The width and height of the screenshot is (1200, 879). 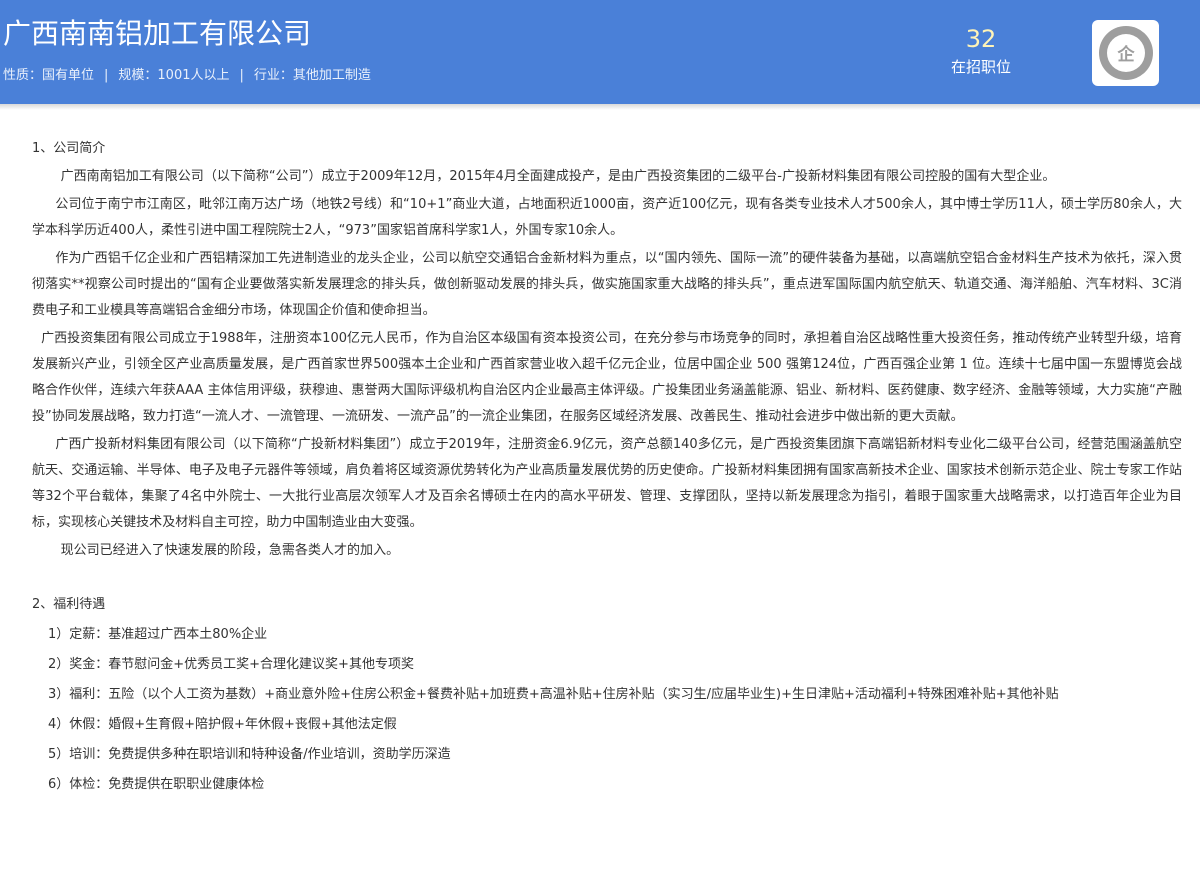 What do you see at coordinates (231, 664) in the screenshot?
I see `benefit-item: 2）奖金：春节慰问金+优秀员工奖+合理化建议奖+其他专项奖` at bounding box center [231, 664].